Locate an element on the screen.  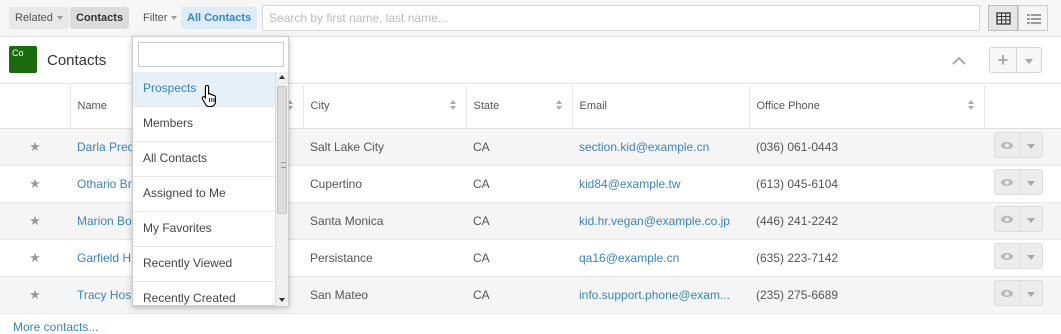
dropdown-scrollbar is located at coordinates (281, 189).